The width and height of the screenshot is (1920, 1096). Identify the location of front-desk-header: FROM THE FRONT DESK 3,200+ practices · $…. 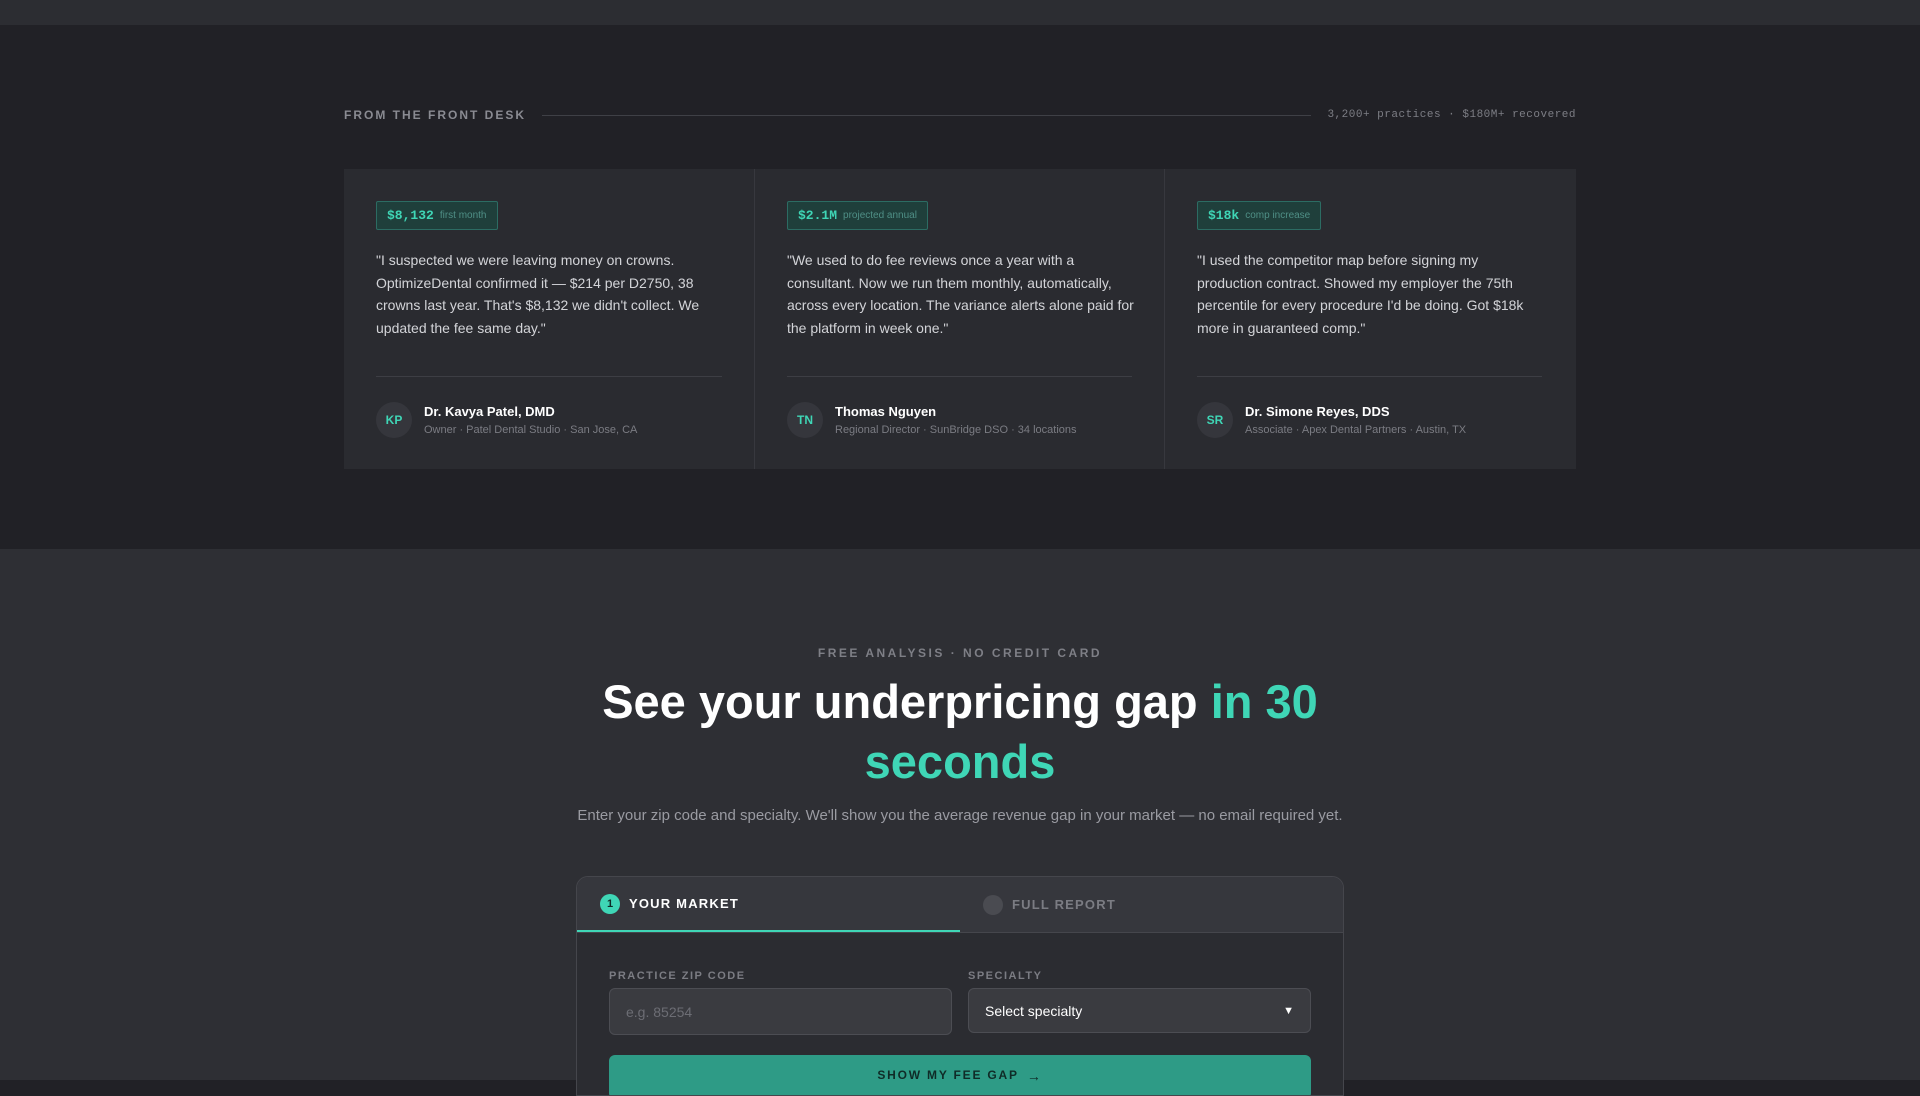
(960, 115).